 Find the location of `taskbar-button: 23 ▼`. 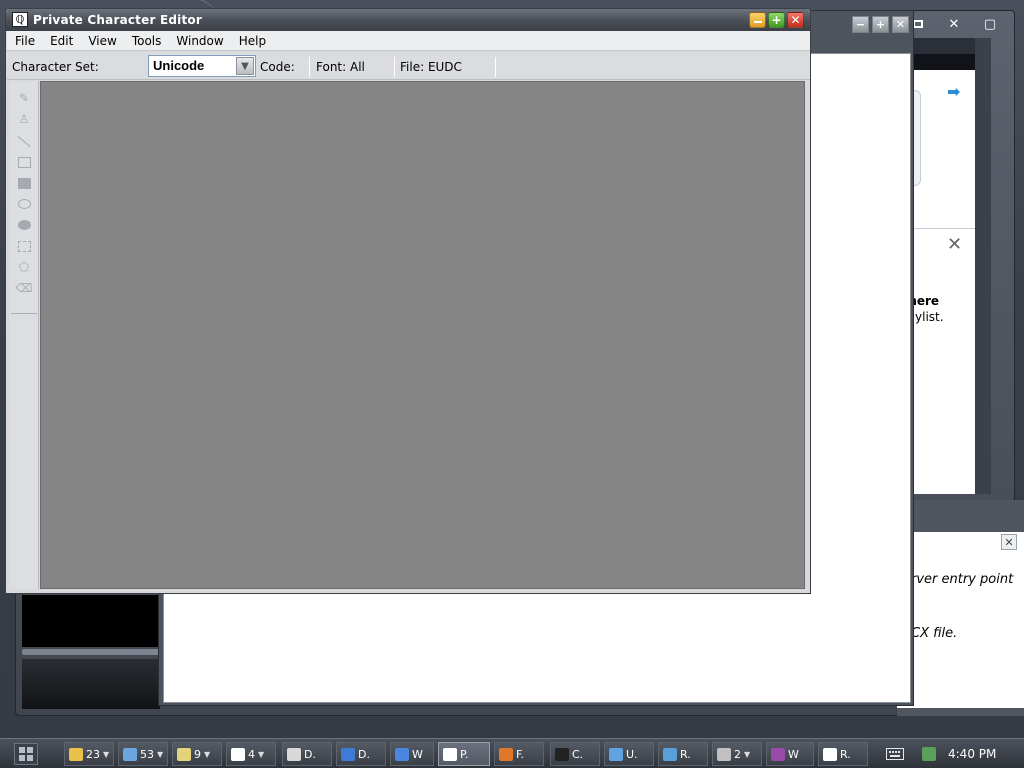

taskbar-button: 23 ▼ is located at coordinates (89, 754).